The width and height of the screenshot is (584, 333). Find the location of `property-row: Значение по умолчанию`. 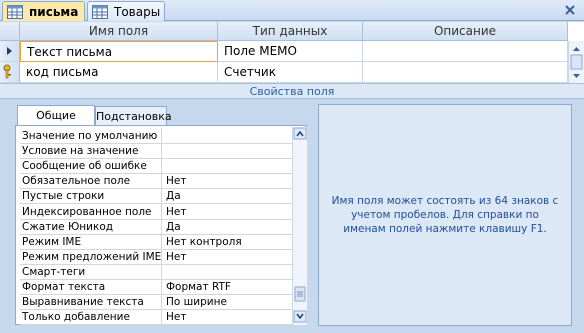

property-row: Значение по умолчанию is located at coordinates (156, 136).